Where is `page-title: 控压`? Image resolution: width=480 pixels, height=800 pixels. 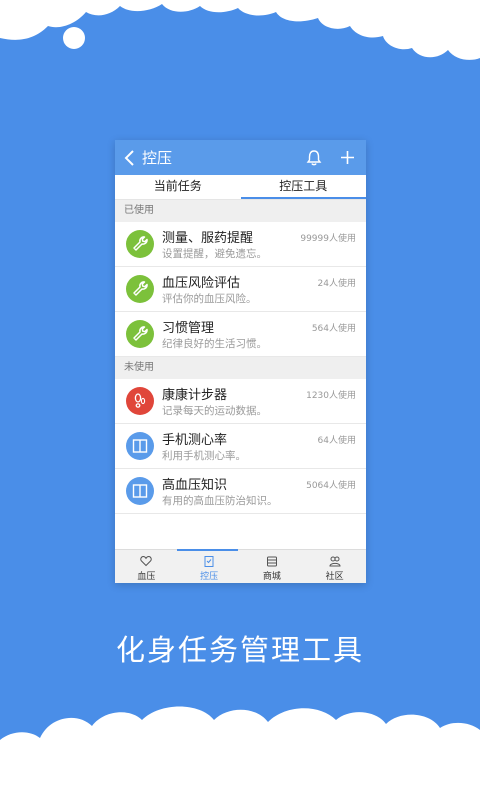 page-title: 控压 is located at coordinates (157, 158).